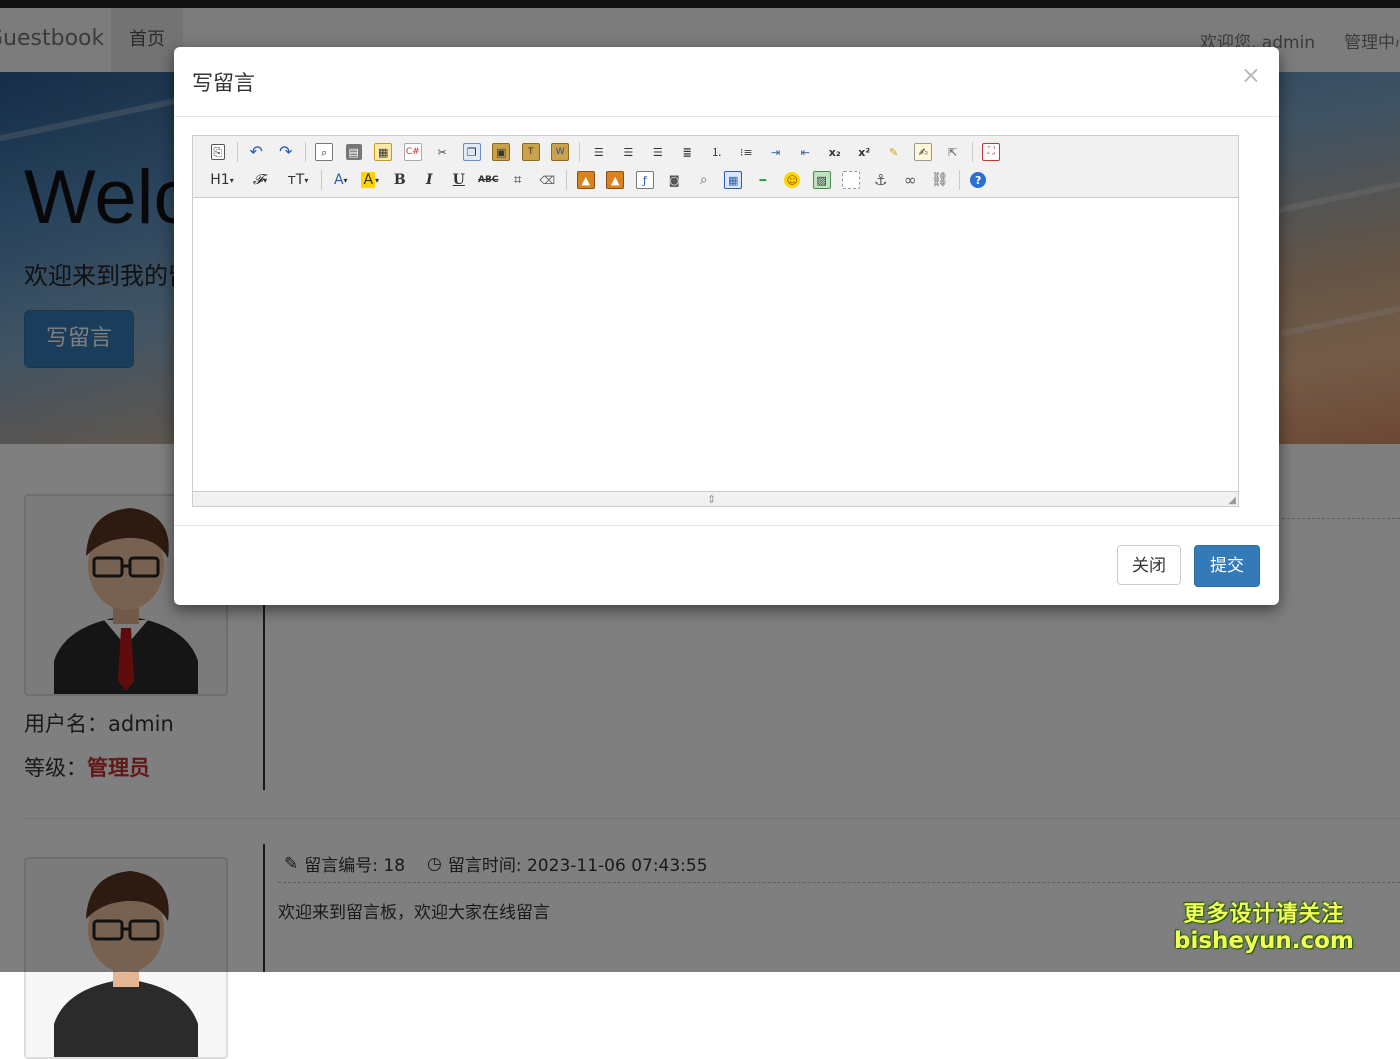  I want to click on template-icon: ▦, so click(384, 152).